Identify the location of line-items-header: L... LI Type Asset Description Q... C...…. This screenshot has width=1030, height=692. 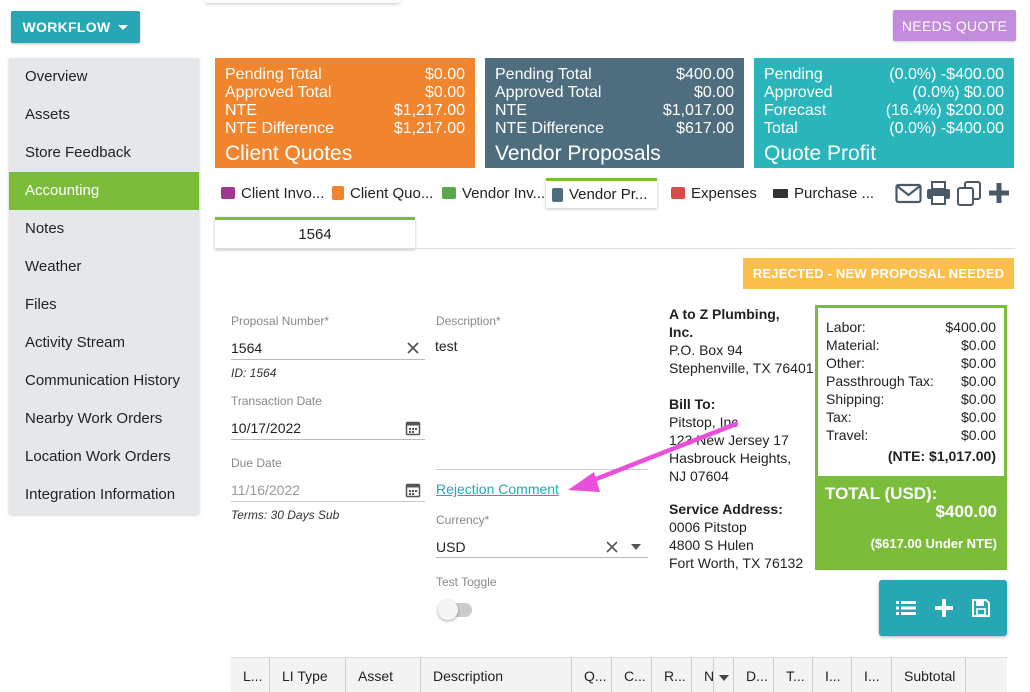
(619, 674).